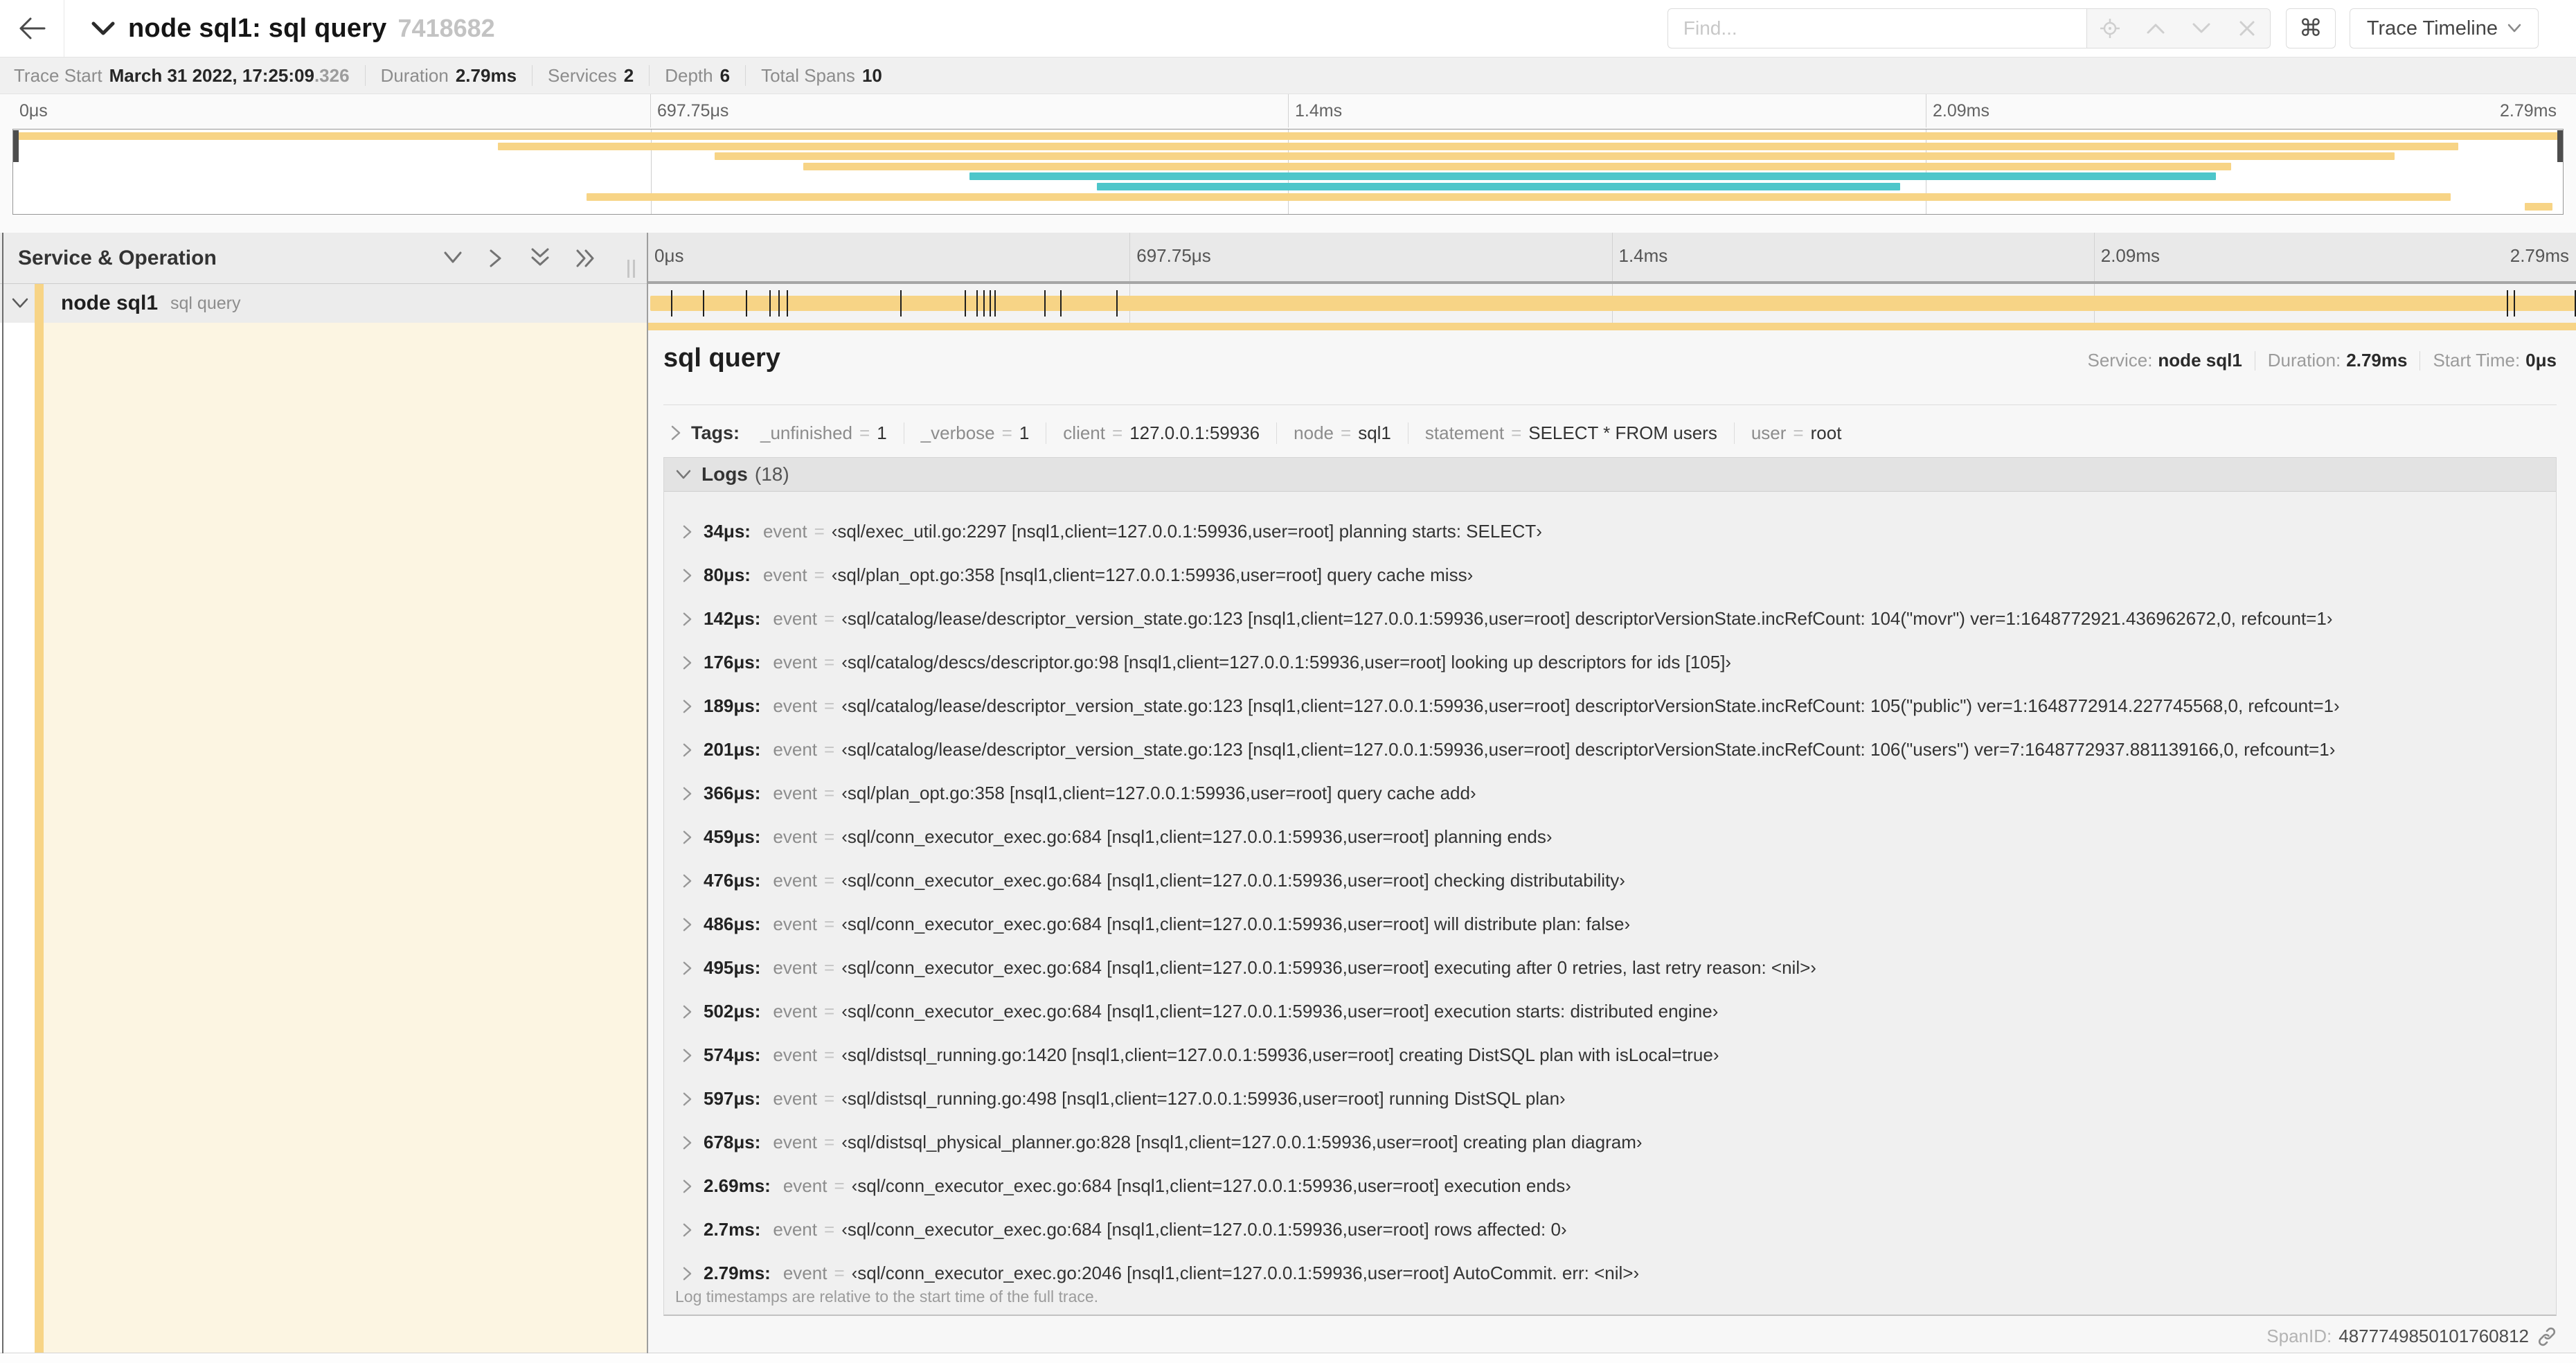 This screenshot has height=1363, width=2576. Describe the element at coordinates (323, 258) in the screenshot. I see `service-operation-header: Service & Operation` at that location.